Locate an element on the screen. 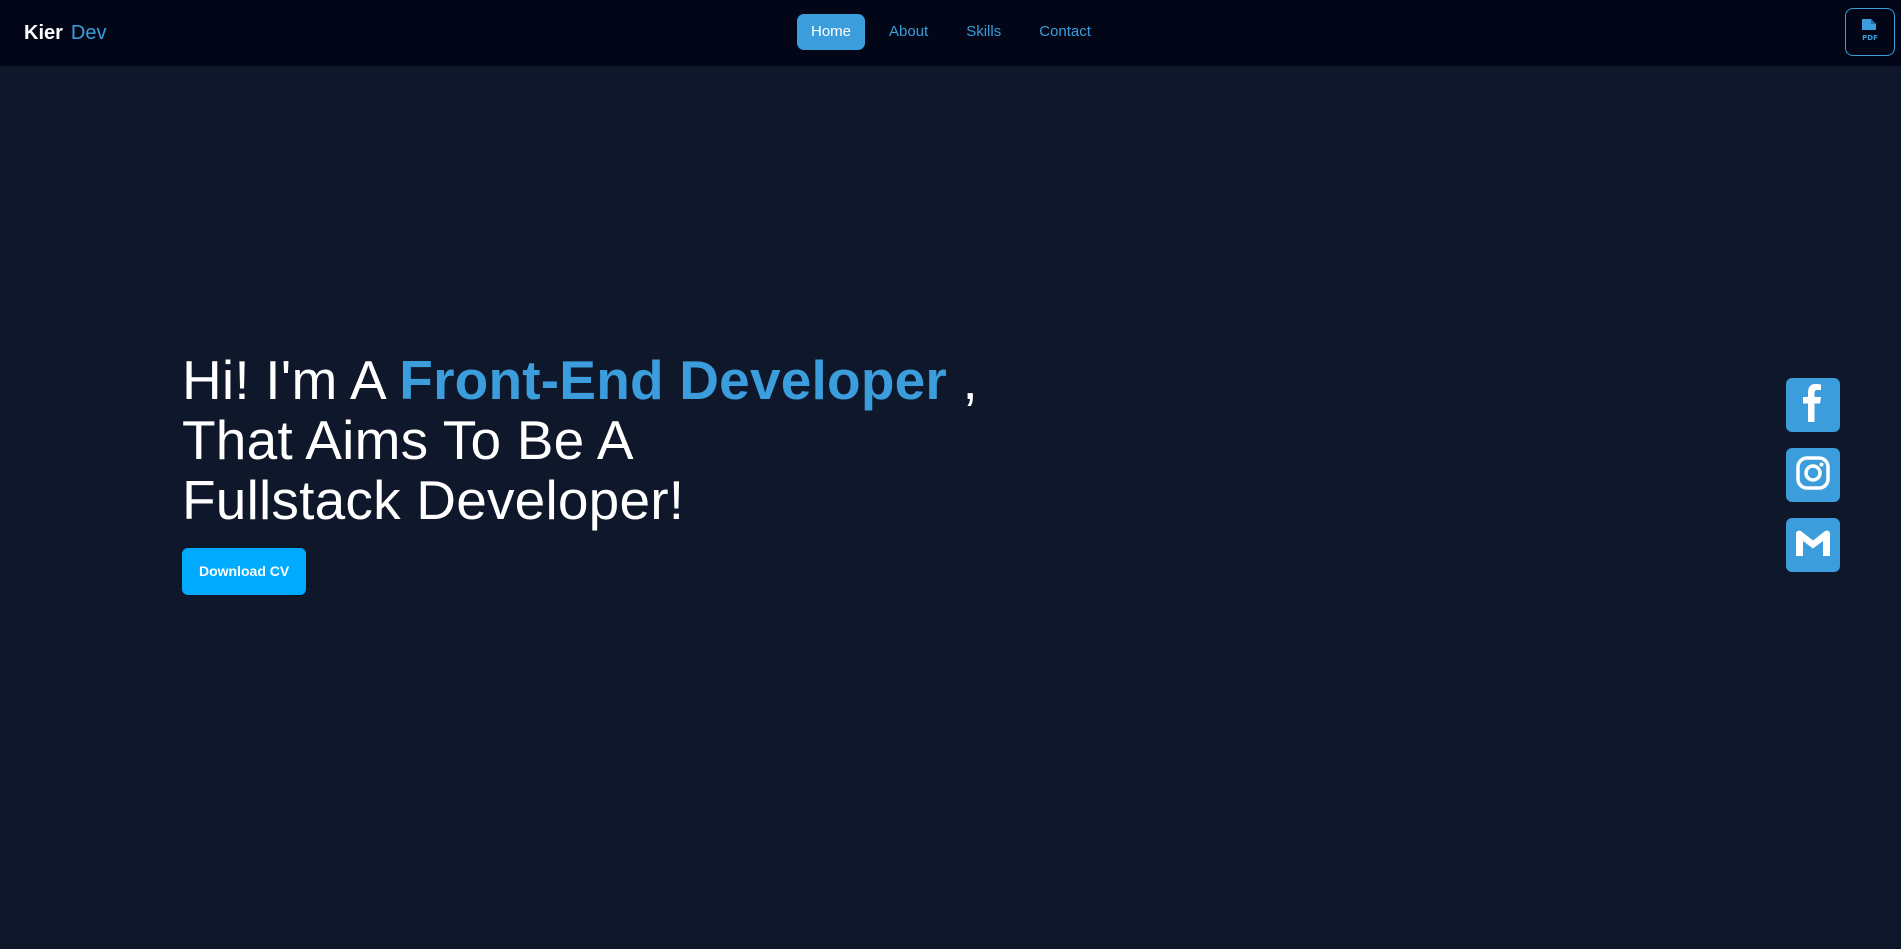 The height and width of the screenshot is (949, 1901). headline-highlight: Front-End Developer is located at coordinates (673, 380).